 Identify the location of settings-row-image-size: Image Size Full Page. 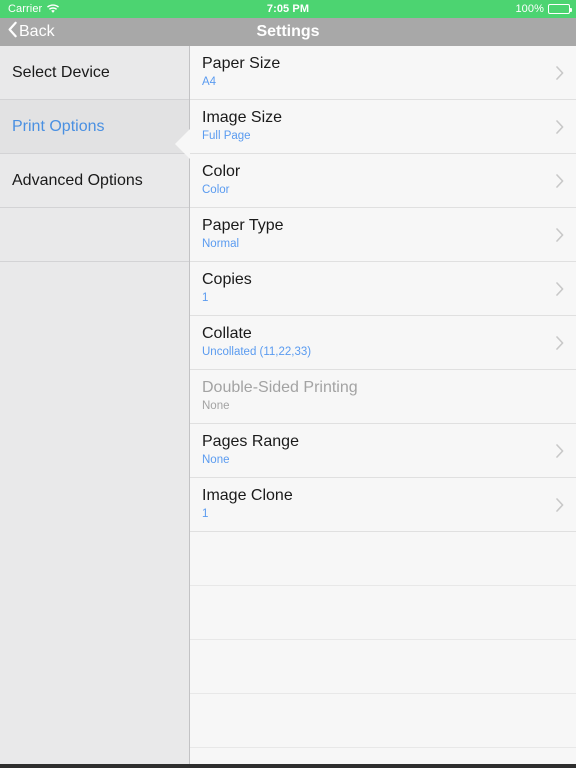
(383, 127).